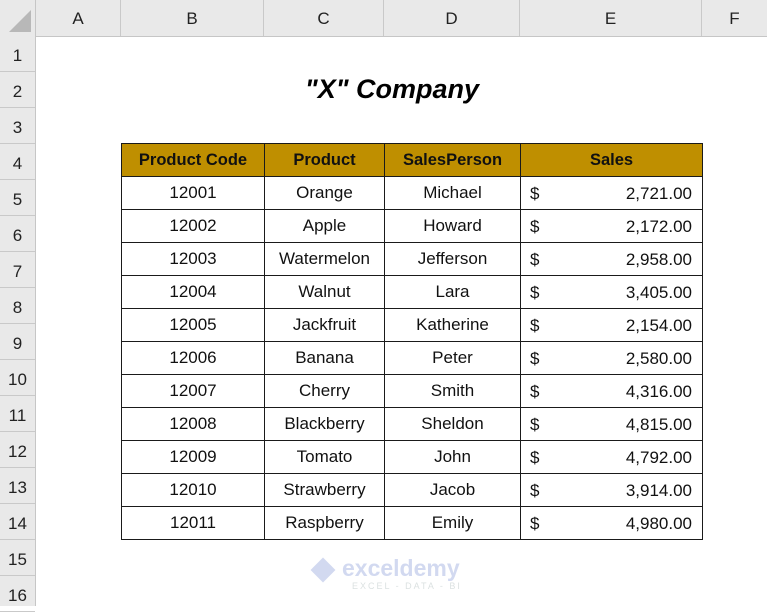 The image size is (767, 616). I want to click on table-row: 12004 Walnut Lara $3,405.00, so click(412, 292).